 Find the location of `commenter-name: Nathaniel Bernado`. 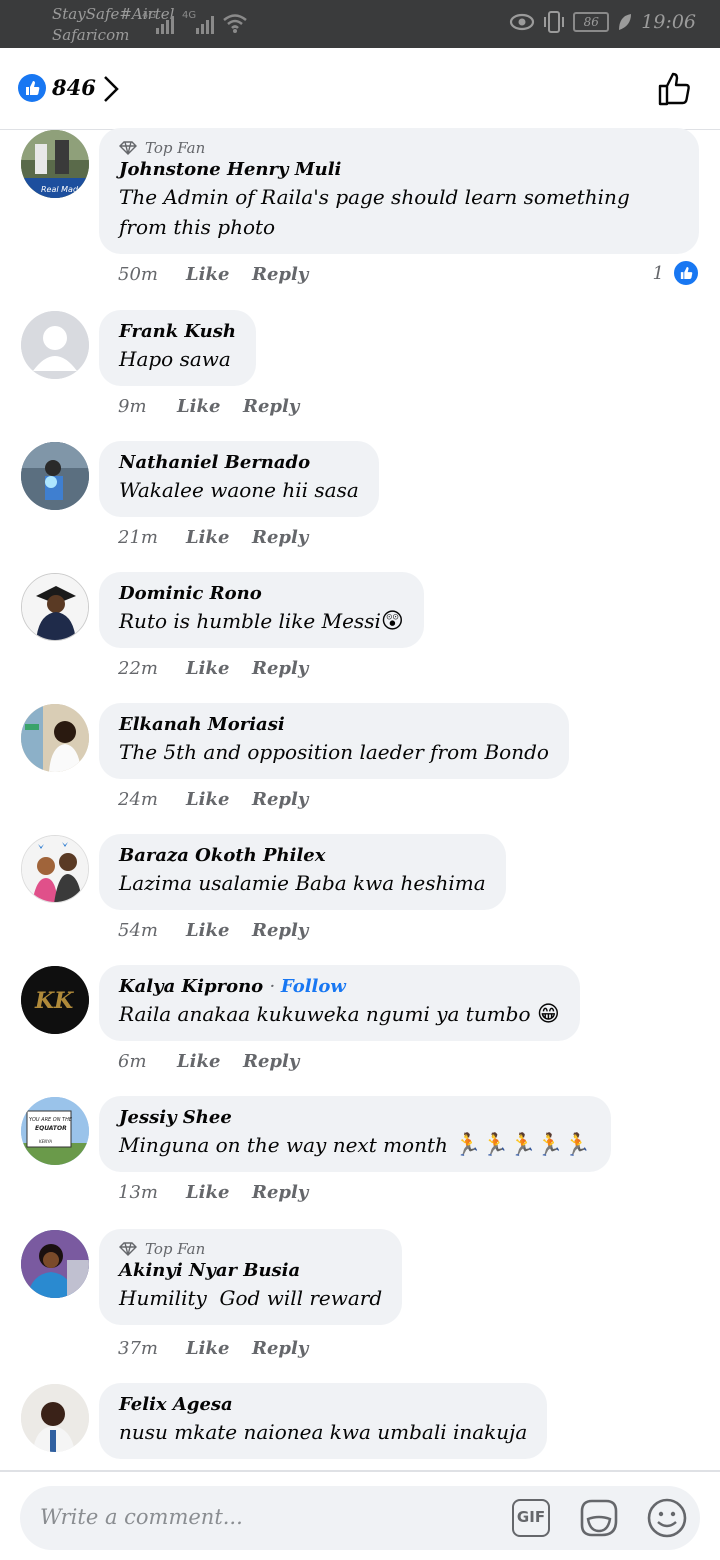

commenter-name: Nathaniel Bernado is located at coordinates (239, 463).